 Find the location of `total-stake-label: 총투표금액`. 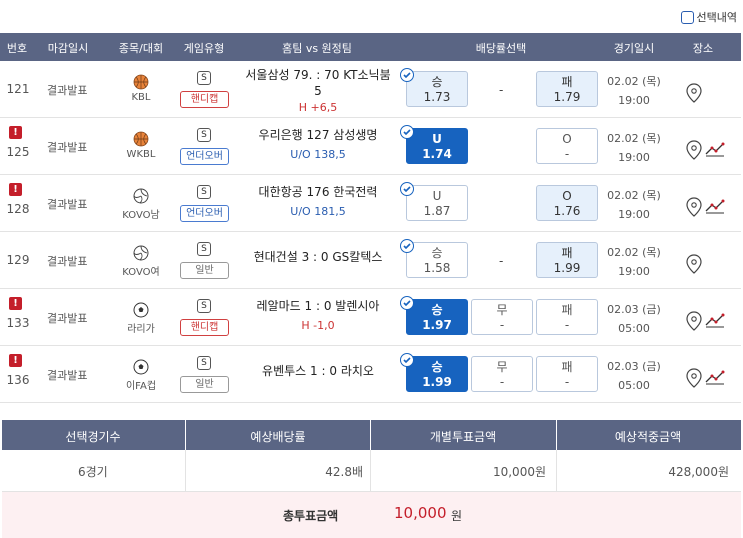

total-stake-label: 총투표금액 is located at coordinates (311, 516).